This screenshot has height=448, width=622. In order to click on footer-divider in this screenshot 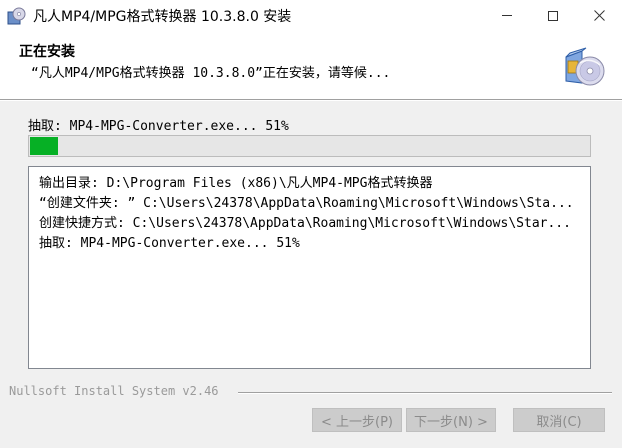, I will do `click(425, 393)`.